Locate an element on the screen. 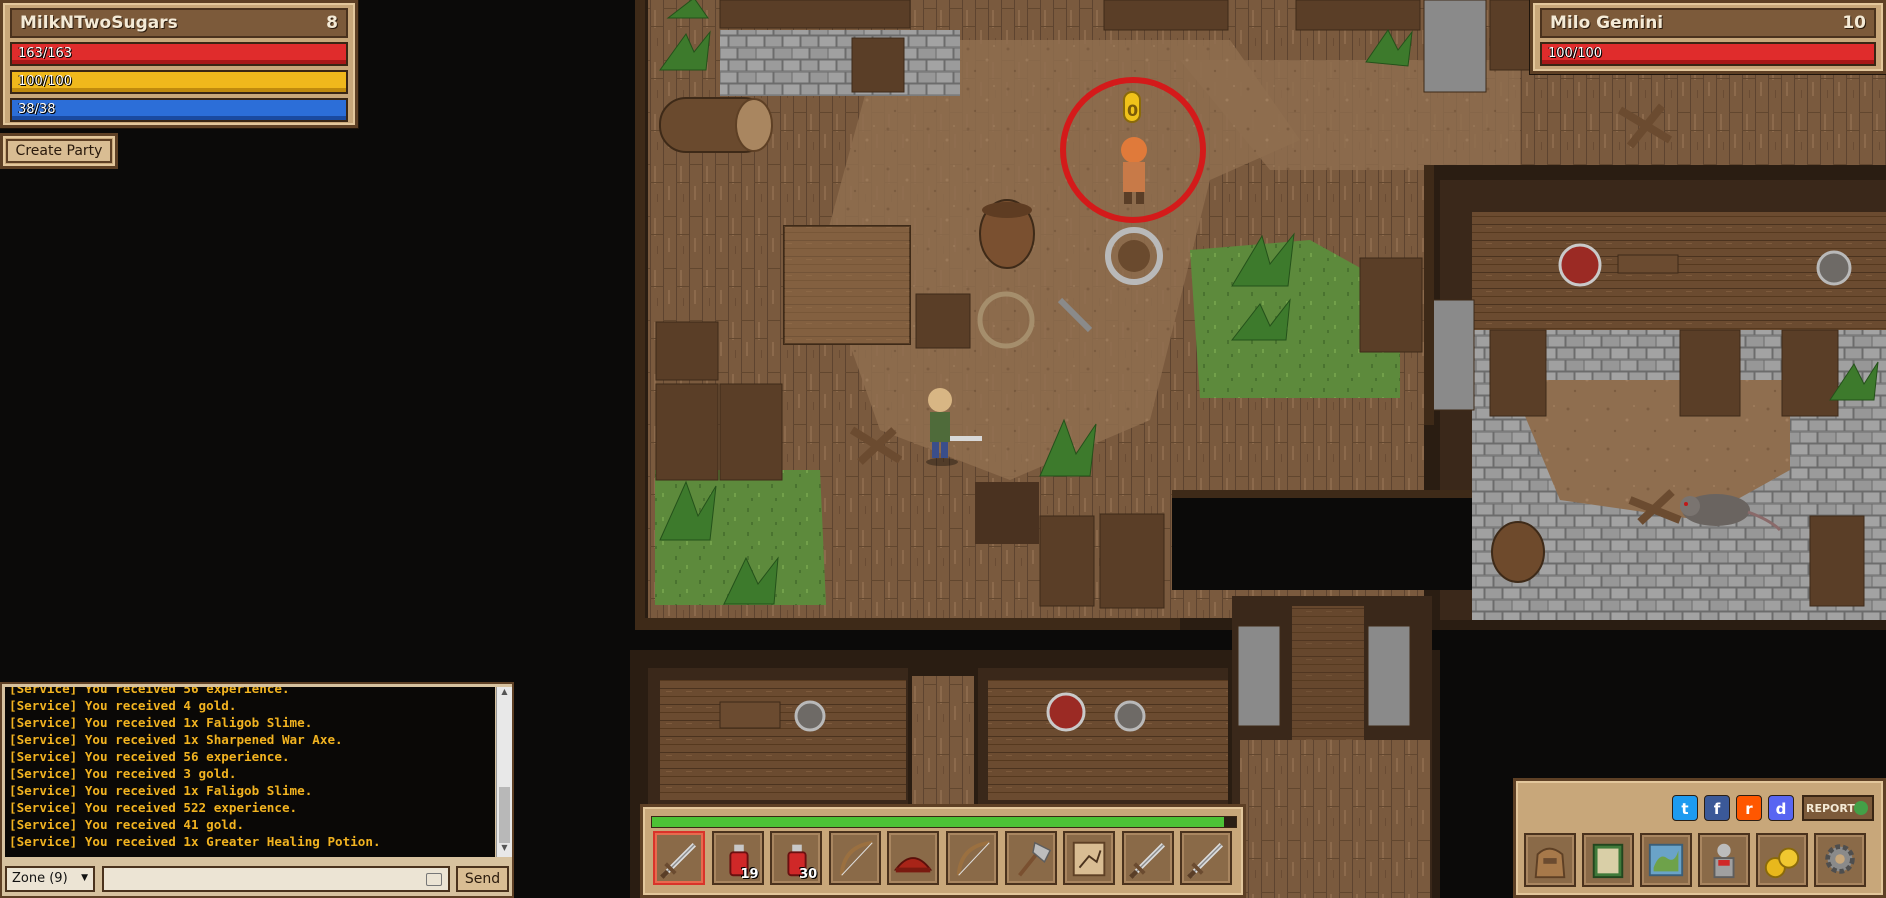 The image size is (1886, 898). chat-line: [Service] You received 3 gold. is located at coordinates (123, 773).